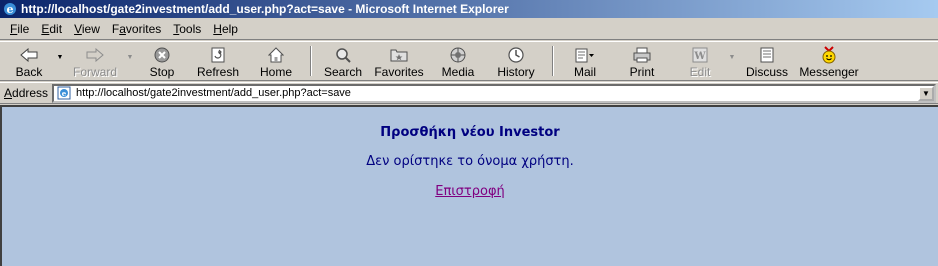 This screenshot has height=266, width=938. What do you see at coordinates (829, 55) in the screenshot?
I see `messenger-icon` at bounding box center [829, 55].